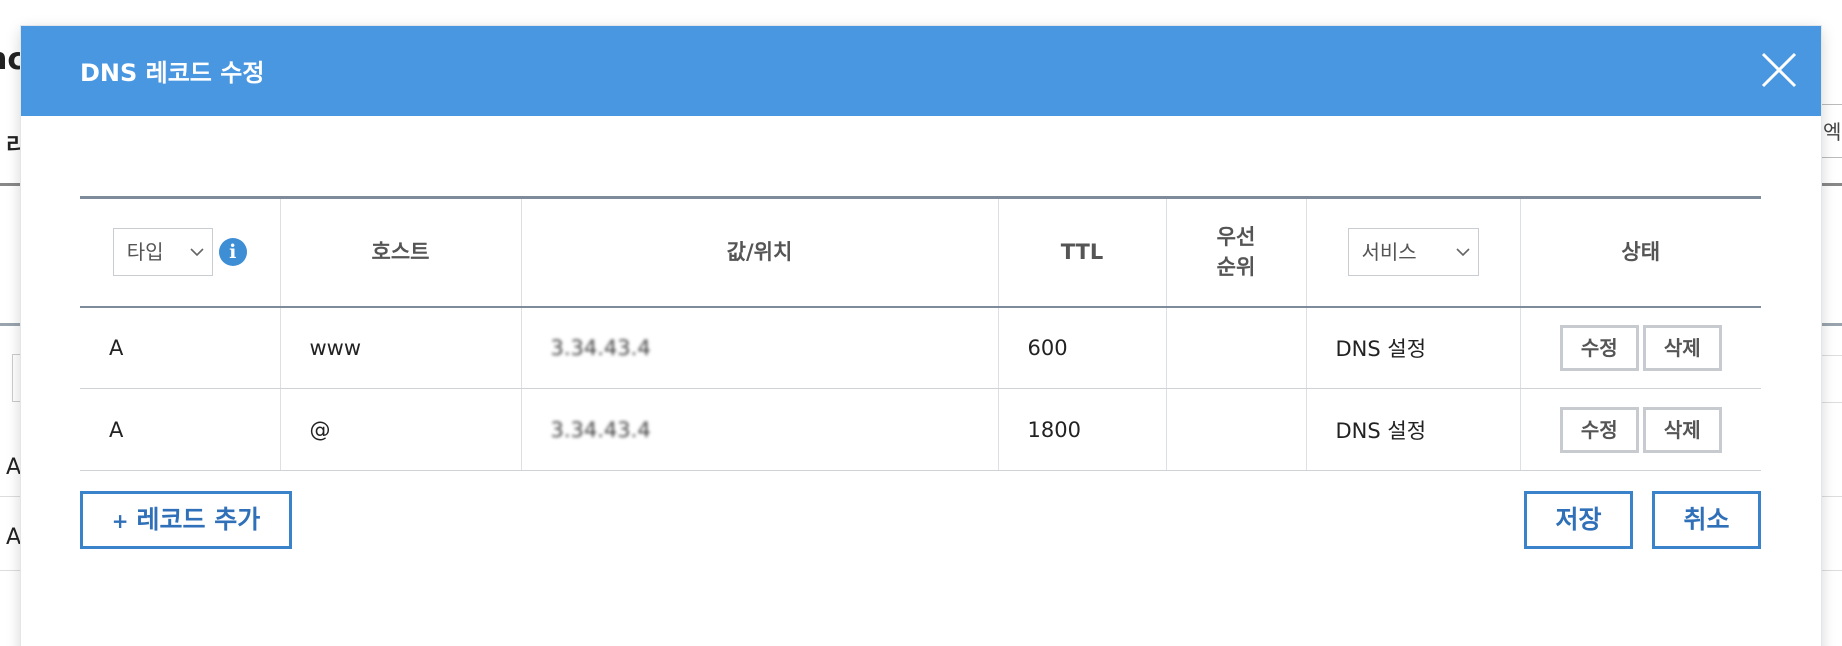 The height and width of the screenshot is (646, 1842). Describe the element at coordinates (10, 324) in the screenshot. I see `bg-divider-left` at that location.